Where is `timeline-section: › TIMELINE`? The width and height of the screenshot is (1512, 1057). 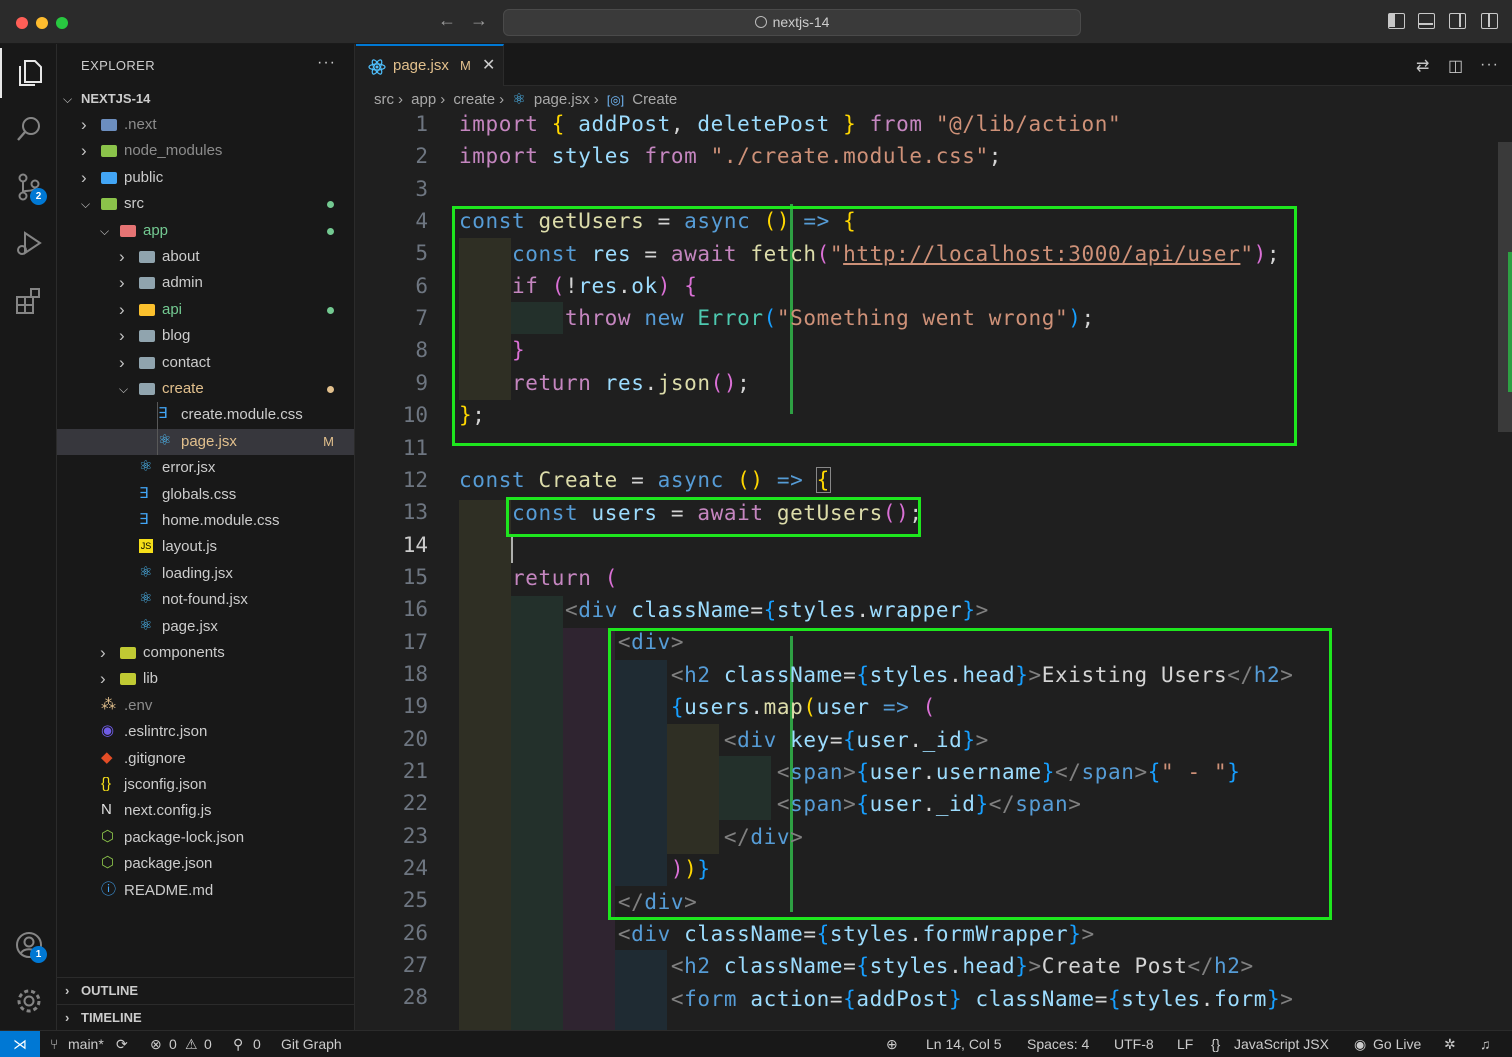 timeline-section: › TIMELINE is located at coordinates (205, 1017).